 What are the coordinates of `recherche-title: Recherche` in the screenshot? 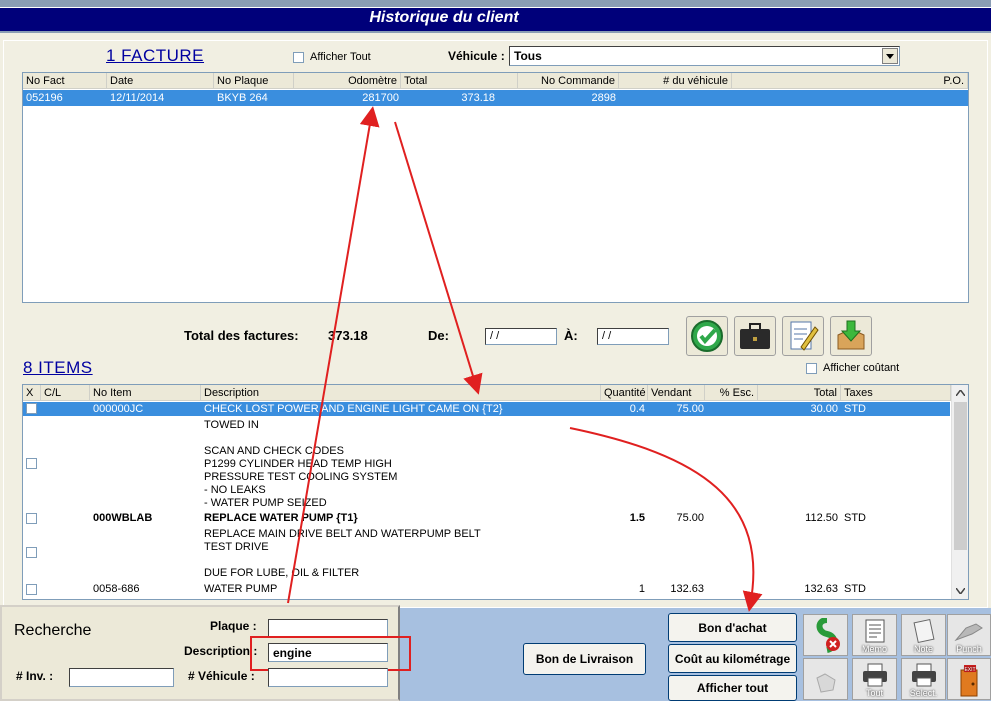 It's located at (53, 630).